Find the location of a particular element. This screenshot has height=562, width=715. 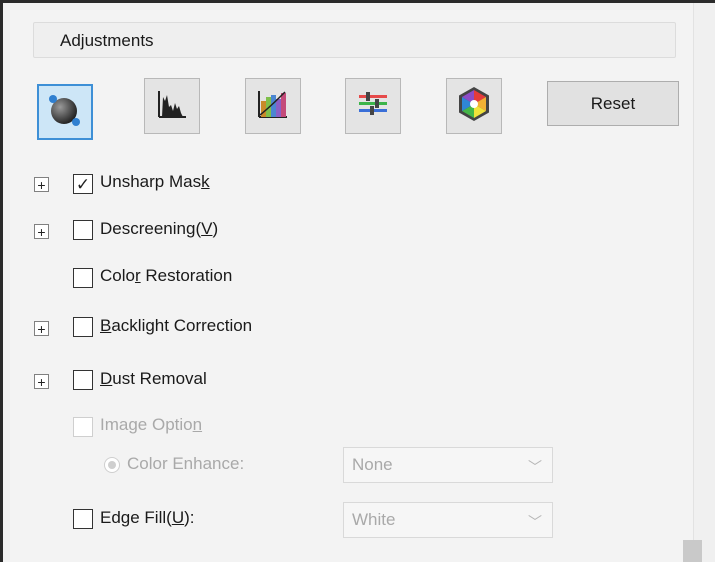

unsharp-mask-checkbox: ✓ is located at coordinates (83, 184).